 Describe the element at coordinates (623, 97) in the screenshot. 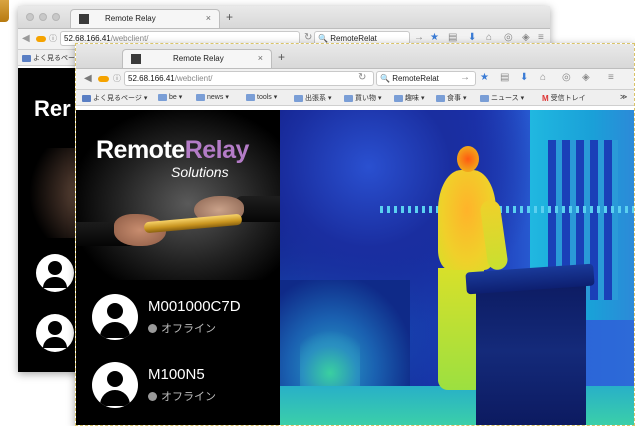

I see `bookmark-overflow: ≫` at that location.